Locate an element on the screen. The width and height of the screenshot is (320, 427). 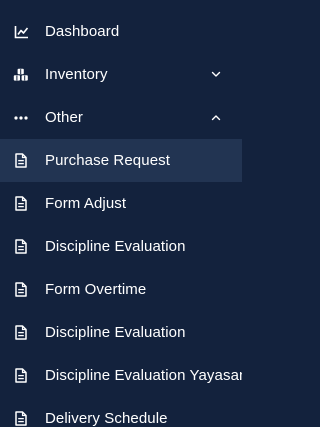
sidebar-item-purchase-request: Purchase Request is located at coordinates (121, 160).